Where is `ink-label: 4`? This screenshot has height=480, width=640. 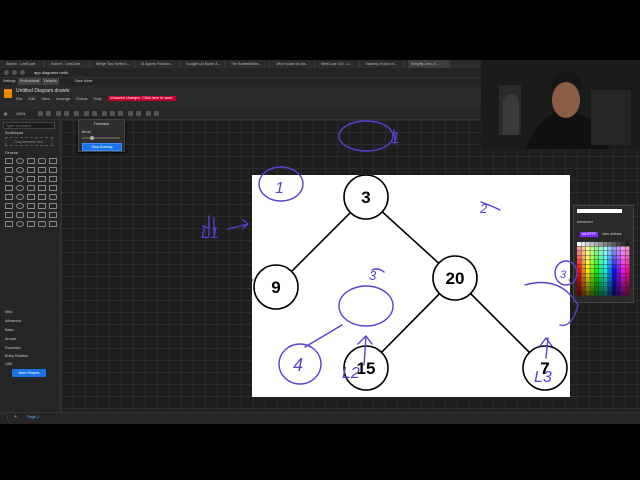
ink-label: 4 is located at coordinates (298, 365).